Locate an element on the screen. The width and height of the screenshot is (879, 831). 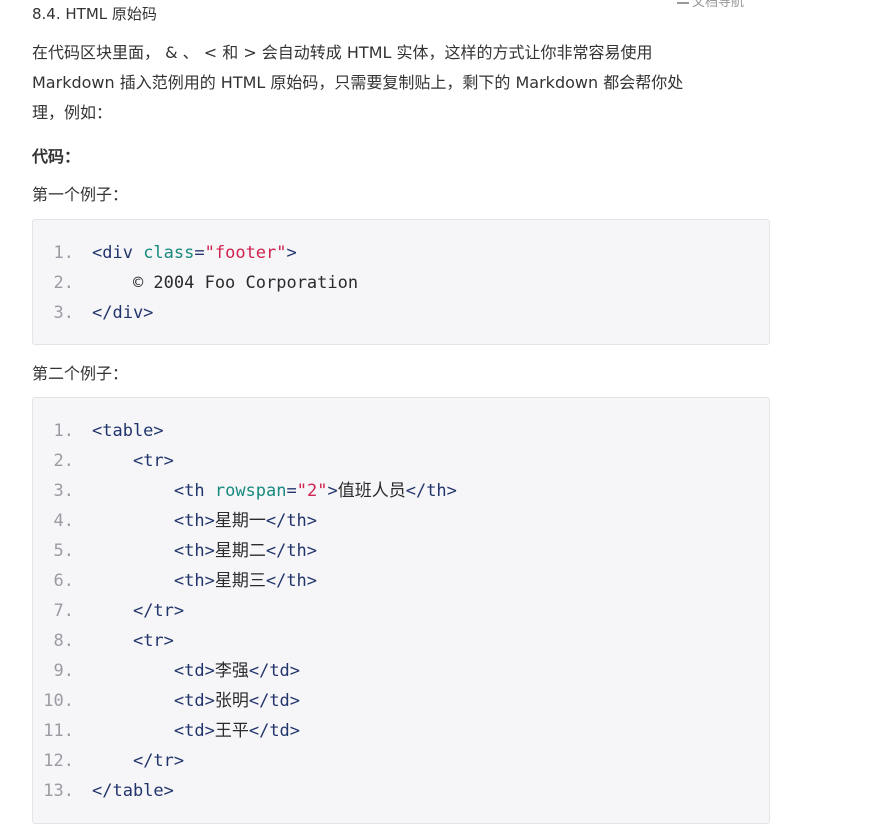
line-number: 9. is located at coordinates (63, 671).